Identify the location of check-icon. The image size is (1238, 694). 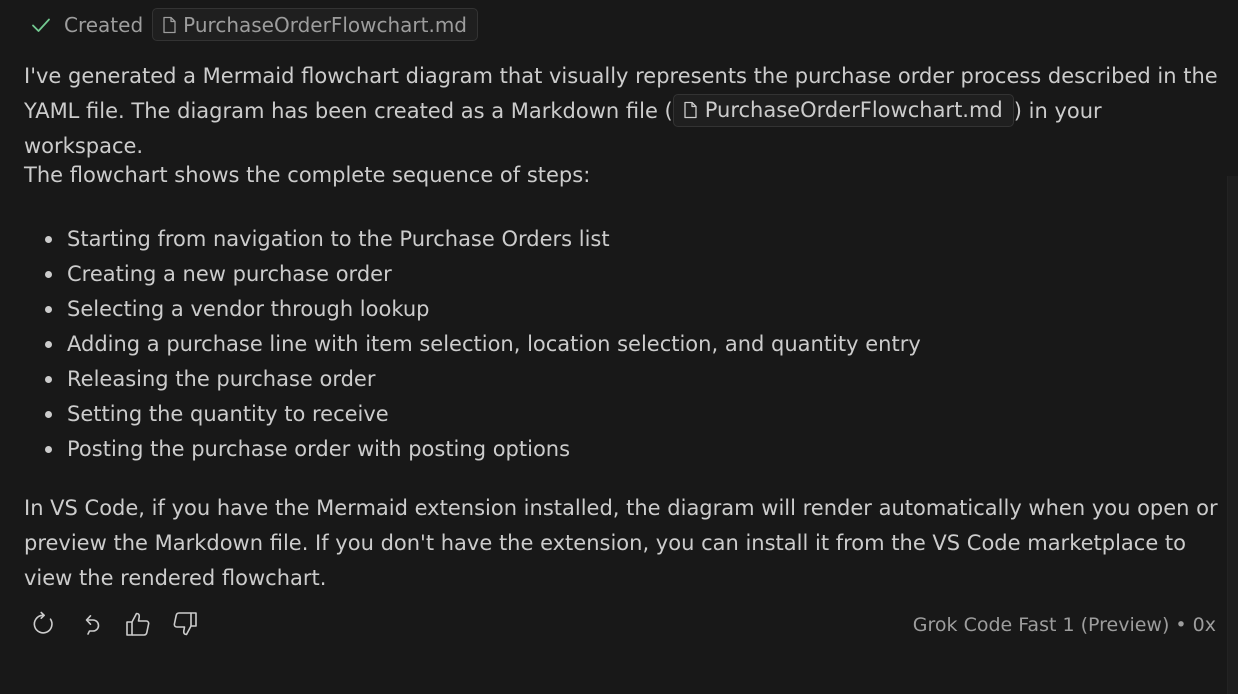
(41, 25).